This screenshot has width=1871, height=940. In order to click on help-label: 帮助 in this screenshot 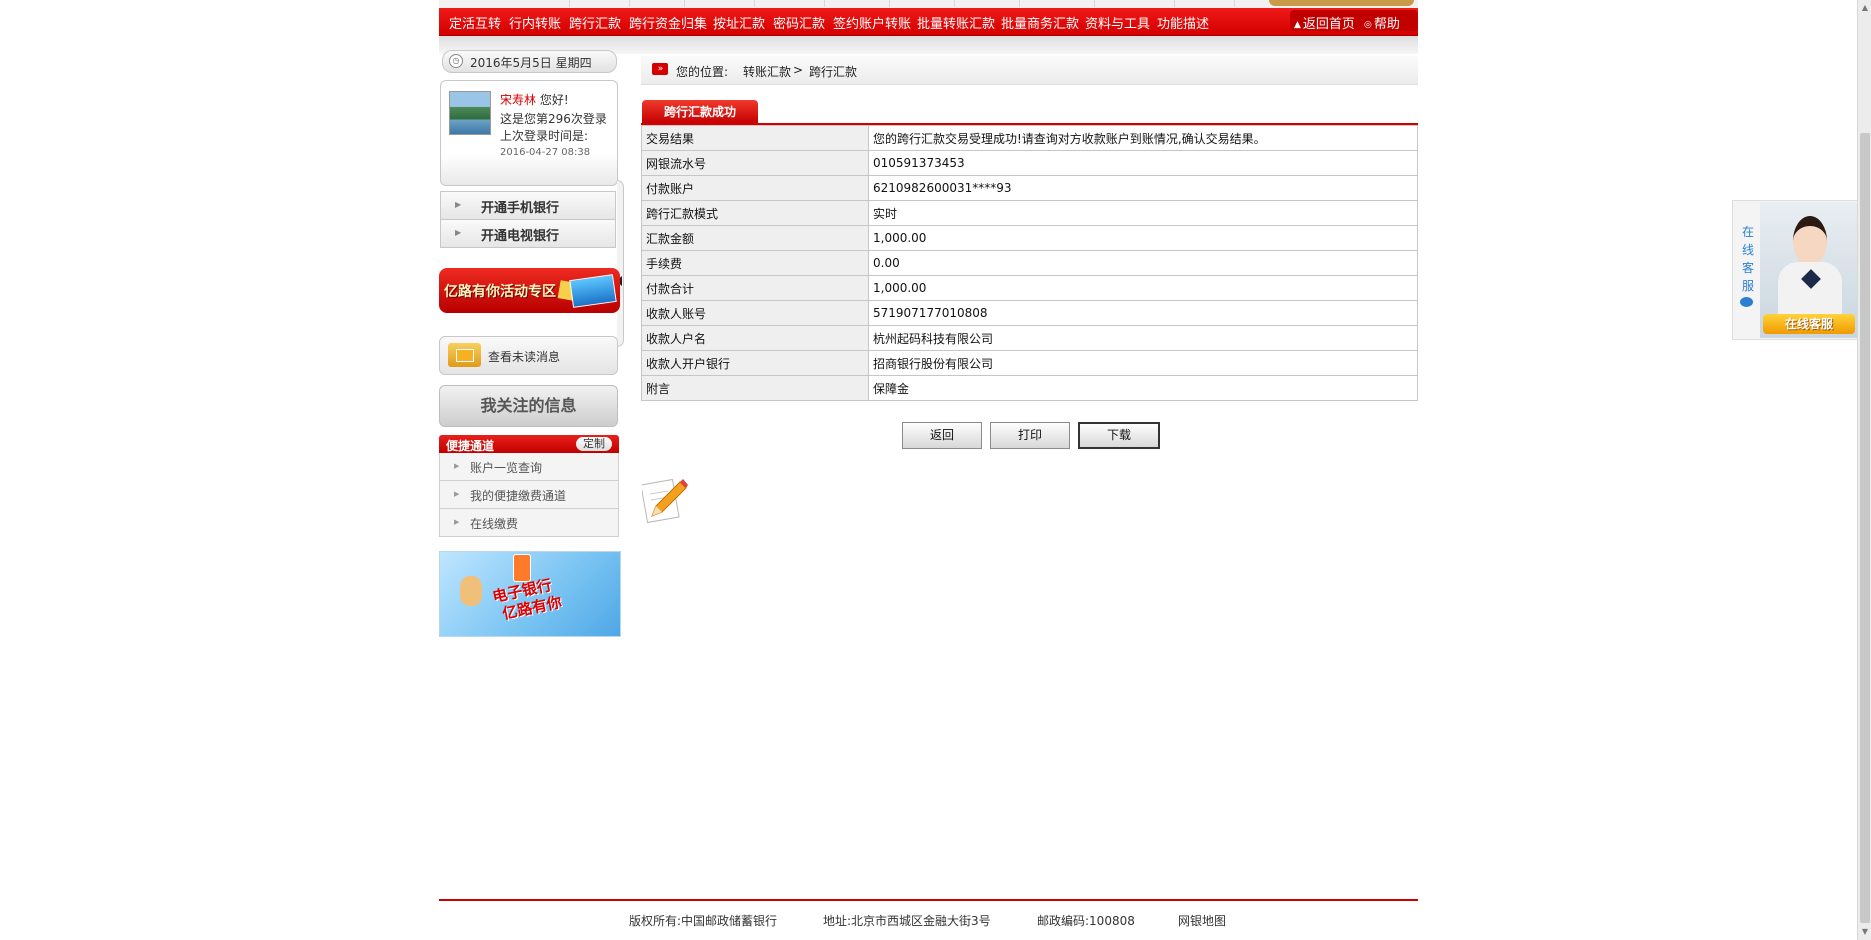, I will do `click(1386, 24)`.